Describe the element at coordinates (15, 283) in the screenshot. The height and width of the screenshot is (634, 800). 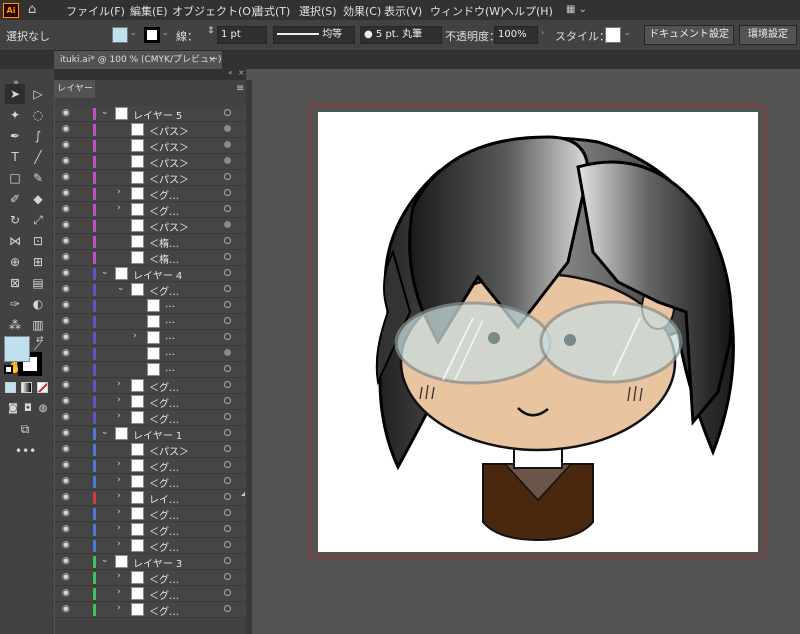
I see `mesh-tool-icon: ⊠` at that location.